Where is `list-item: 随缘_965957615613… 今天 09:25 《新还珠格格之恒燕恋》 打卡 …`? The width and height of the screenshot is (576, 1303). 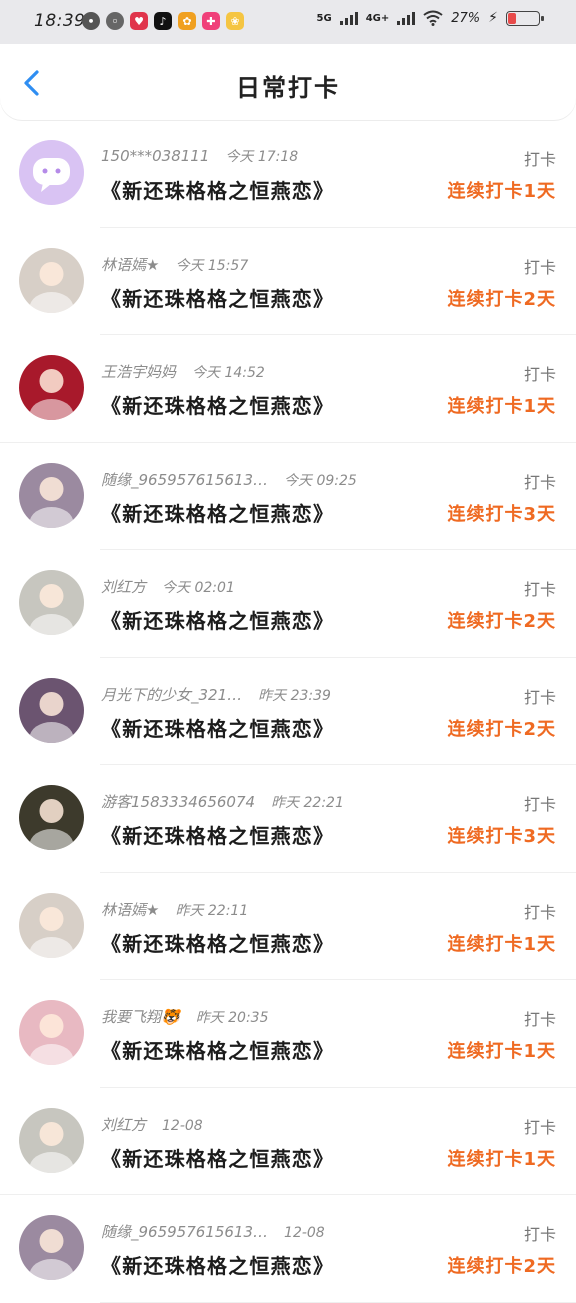 list-item: 随缘_965957615613… 今天 09:25 《新还珠格格之恒燕恋》 打卡 … is located at coordinates (288, 496).